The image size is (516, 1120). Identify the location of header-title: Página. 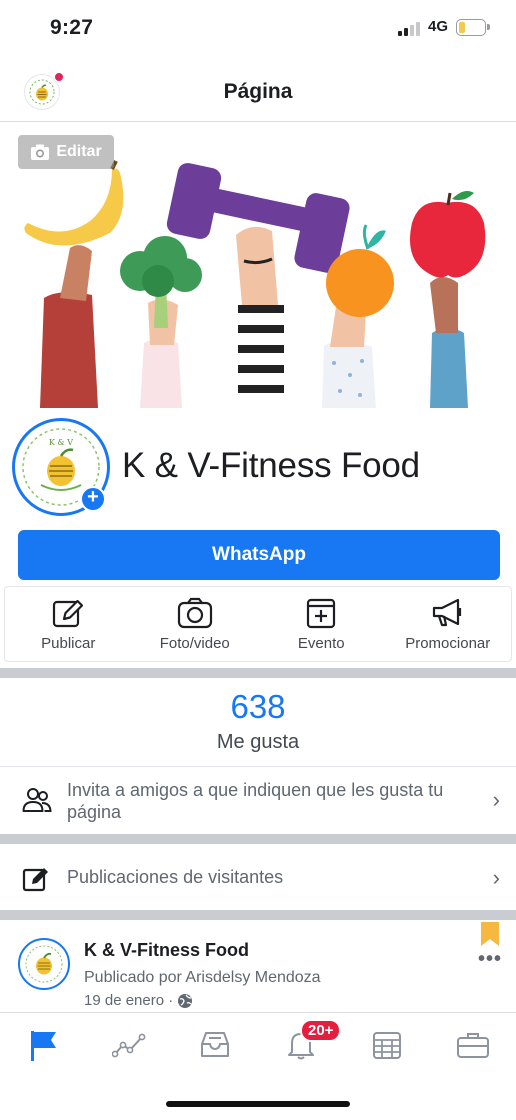
(258, 91).